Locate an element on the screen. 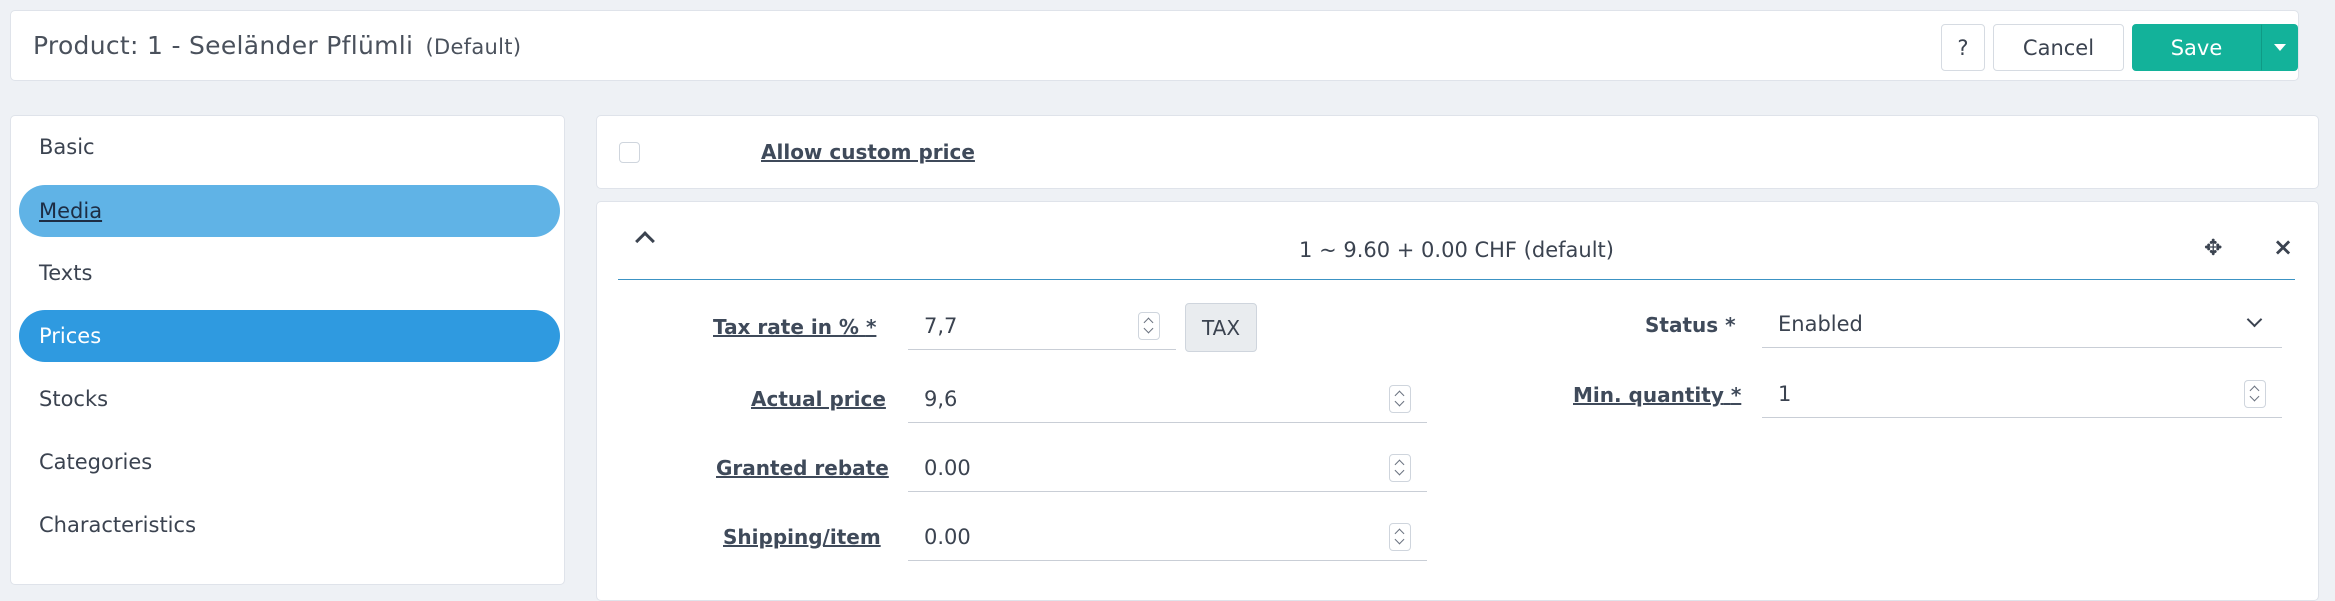 This screenshot has width=2335, height=601. min-quantity-label: Min. quantity * is located at coordinates (1657, 395).